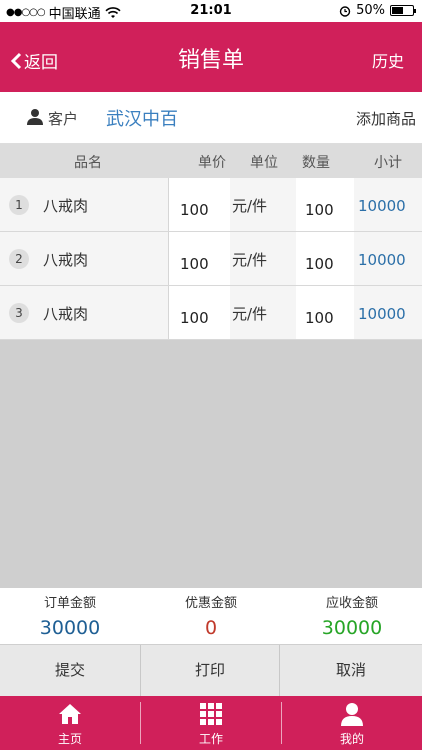 This screenshot has width=422, height=750. I want to click on totals-bar: 订单金额 30000 优惠金额 0 应收金额 30000, so click(211, 616).